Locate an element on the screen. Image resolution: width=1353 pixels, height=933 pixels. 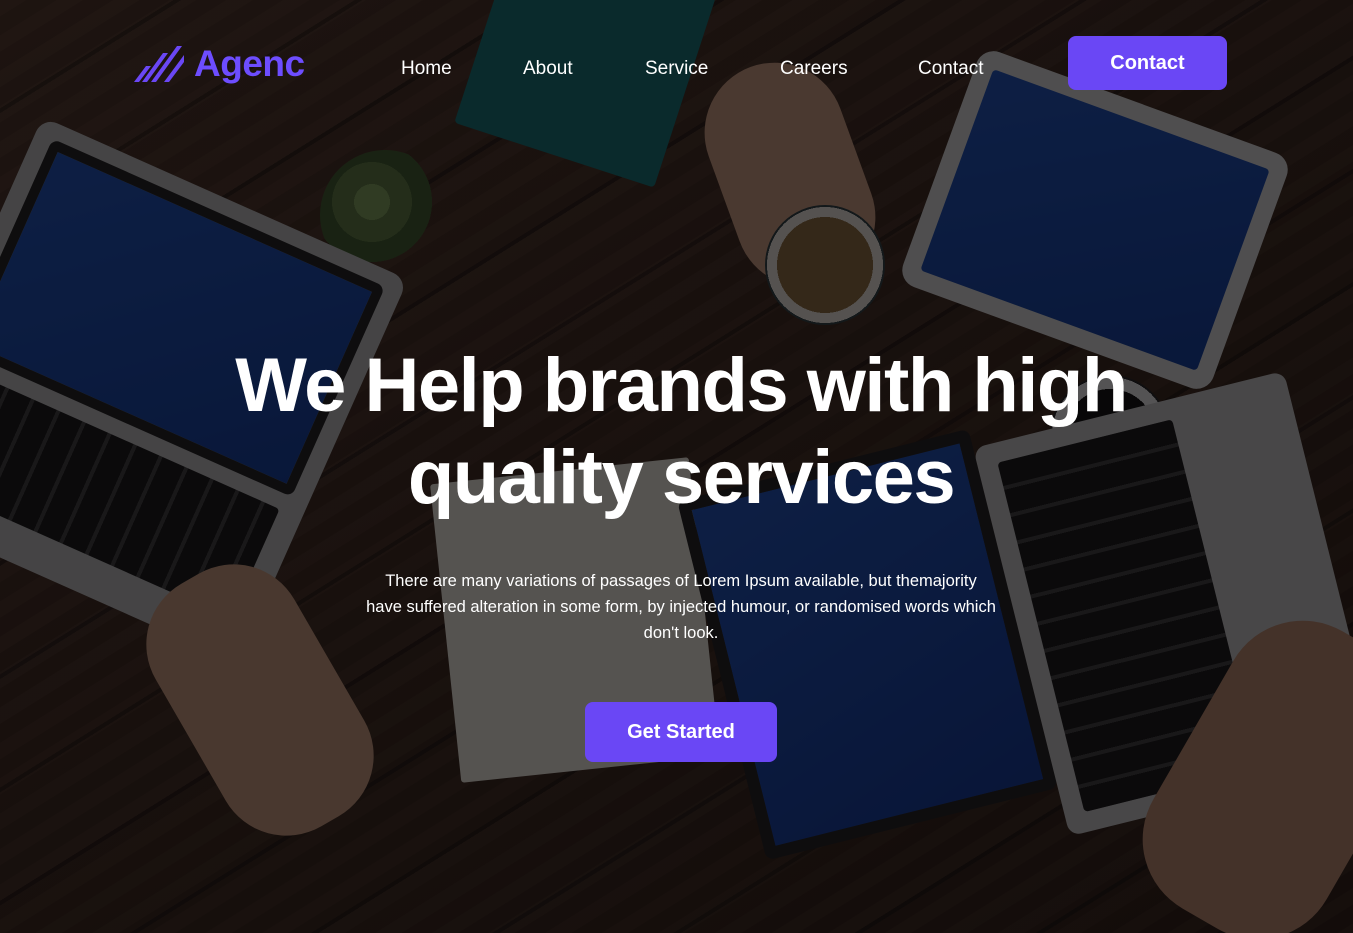
contact-button: Contact is located at coordinates (1147, 63).